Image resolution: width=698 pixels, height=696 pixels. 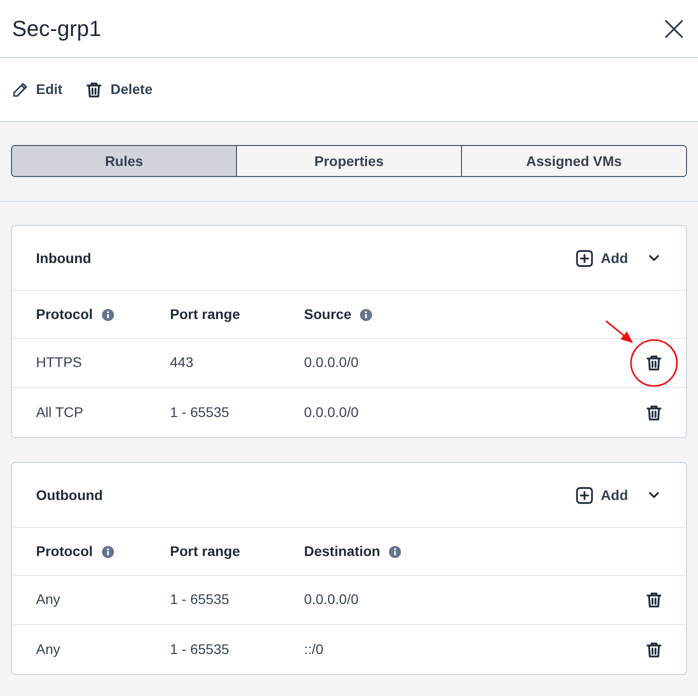 What do you see at coordinates (328, 314) in the screenshot?
I see `column-header: Source` at bounding box center [328, 314].